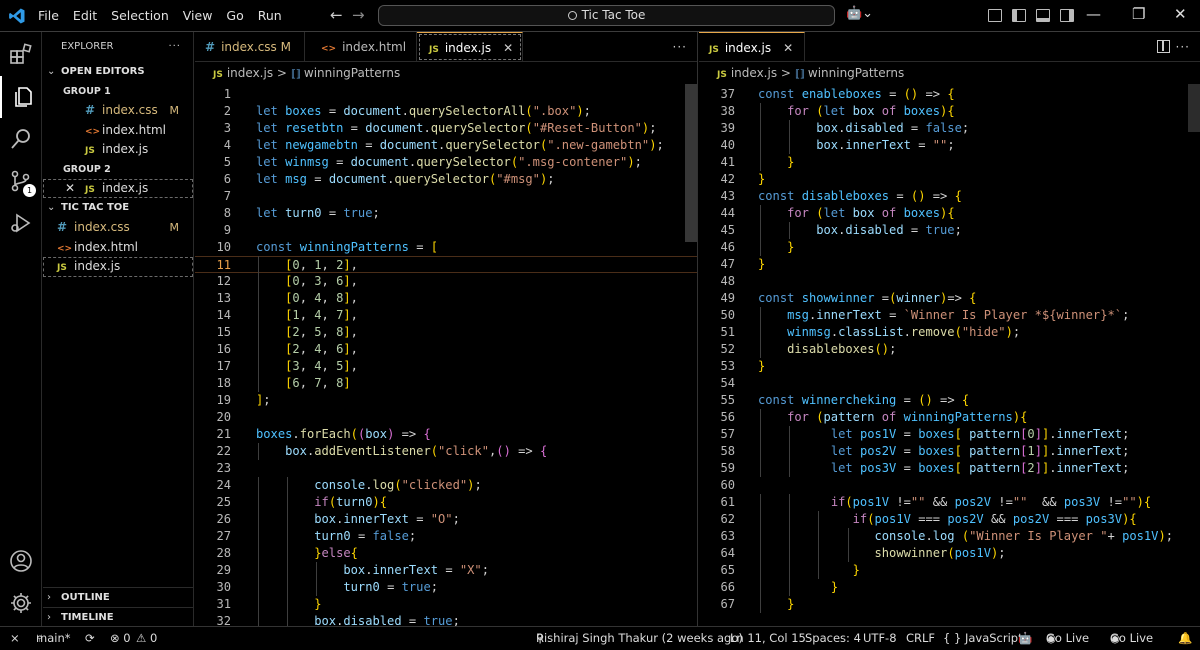  I want to click on code-line: 64 showwinner(pos1V);, so click(949, 553).